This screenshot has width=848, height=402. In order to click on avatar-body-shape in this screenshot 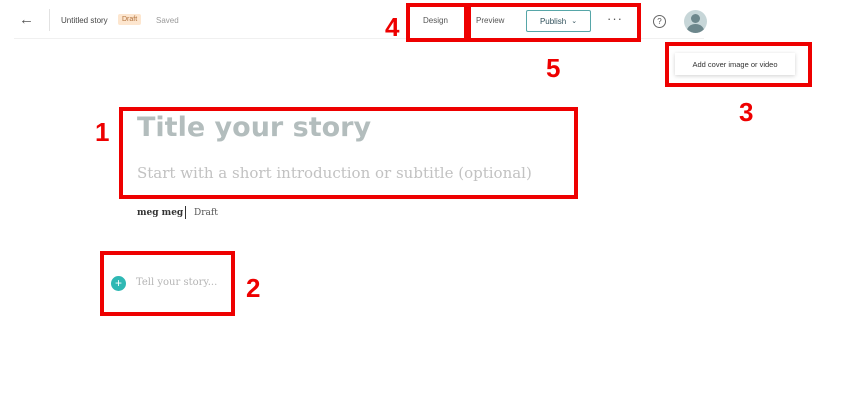, I will do `click(695, 28)`.